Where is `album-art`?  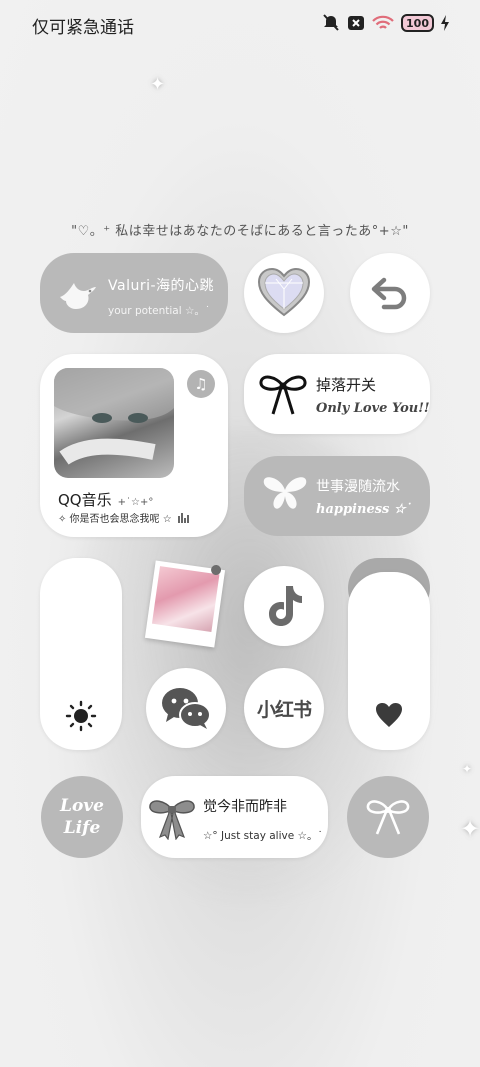 album-art is located at coordinates (114, 423).